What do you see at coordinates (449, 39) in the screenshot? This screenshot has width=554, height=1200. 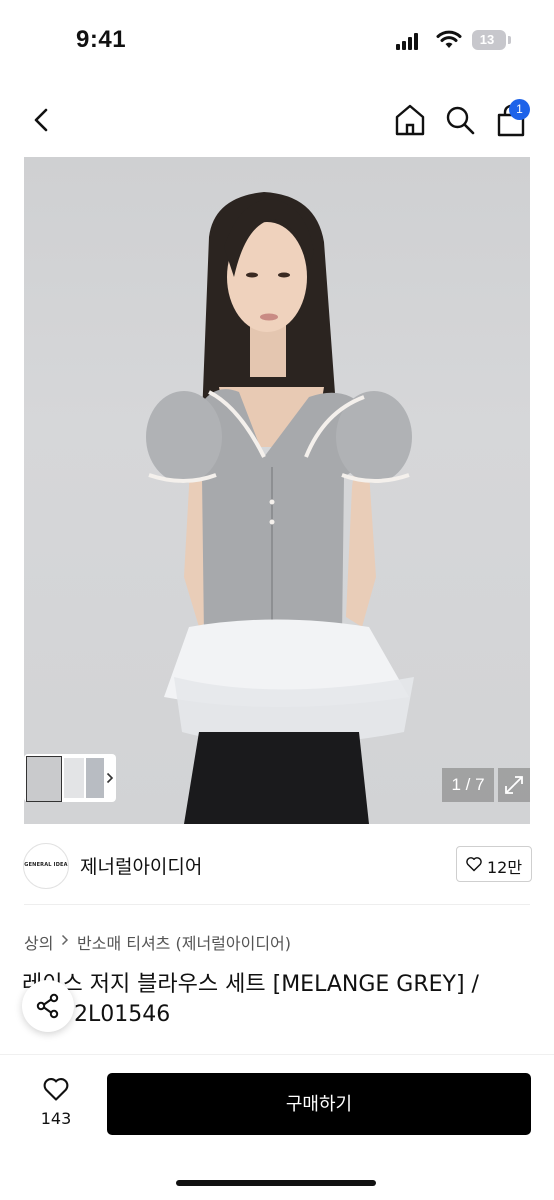 I see `wifi-icon` at bounding box center [449, 39].